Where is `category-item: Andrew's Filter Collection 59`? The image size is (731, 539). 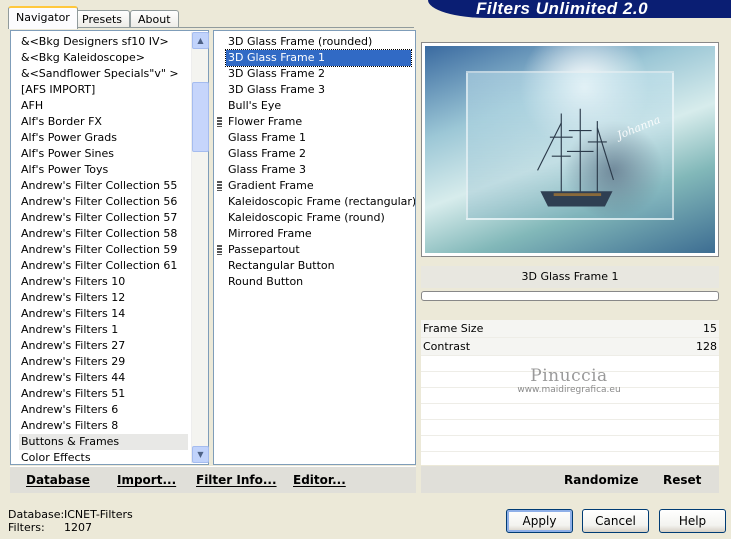 category-item: Andrew's Filter Collection 59 is located at coordinates (103, 250).